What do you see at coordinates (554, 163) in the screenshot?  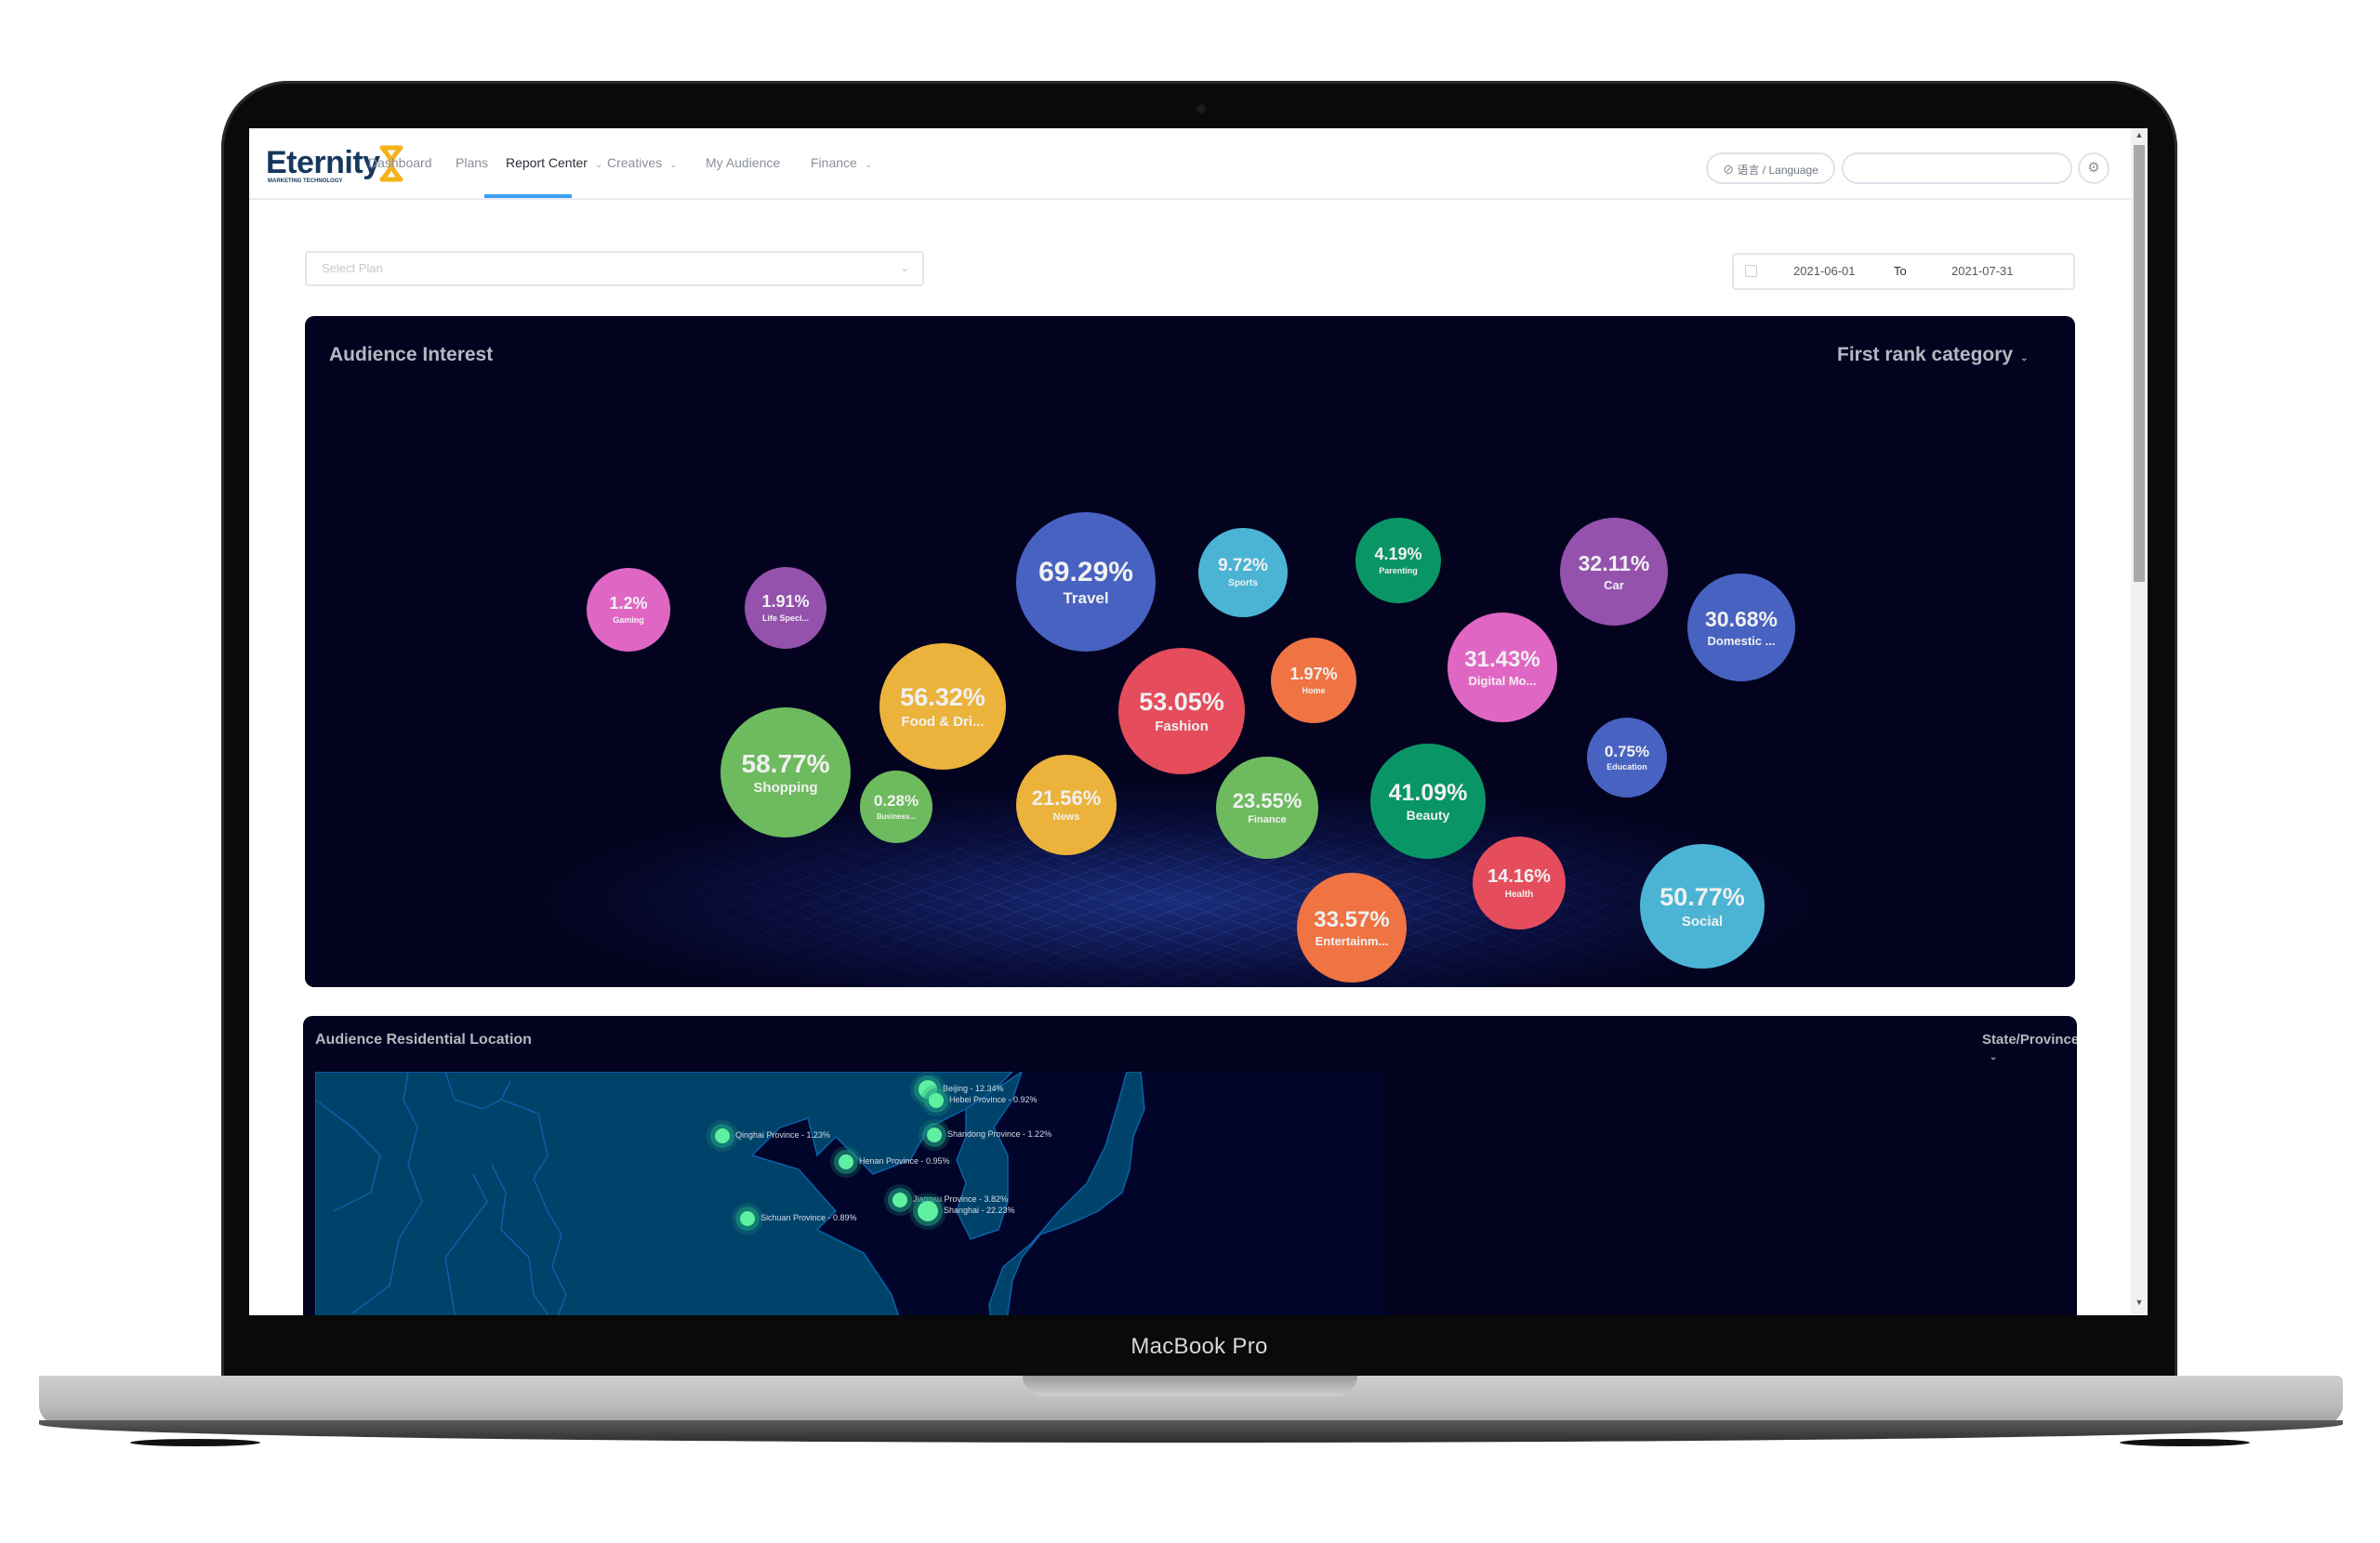 I see `nav-report-center: Report Center ⌄` at bounding box center [554, 163].